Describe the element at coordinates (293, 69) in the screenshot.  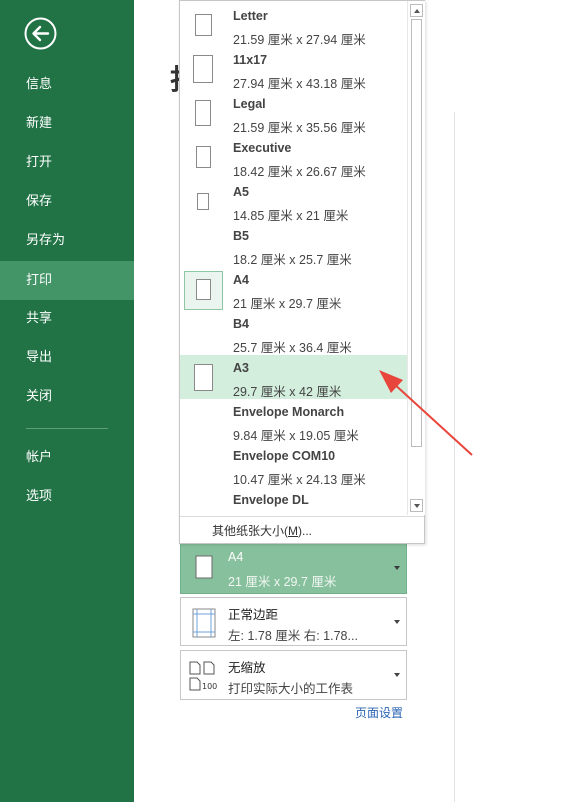
I see `paper-option-11x17: 11x17 27.94 厘米 x 43.18 厘米` at that location.